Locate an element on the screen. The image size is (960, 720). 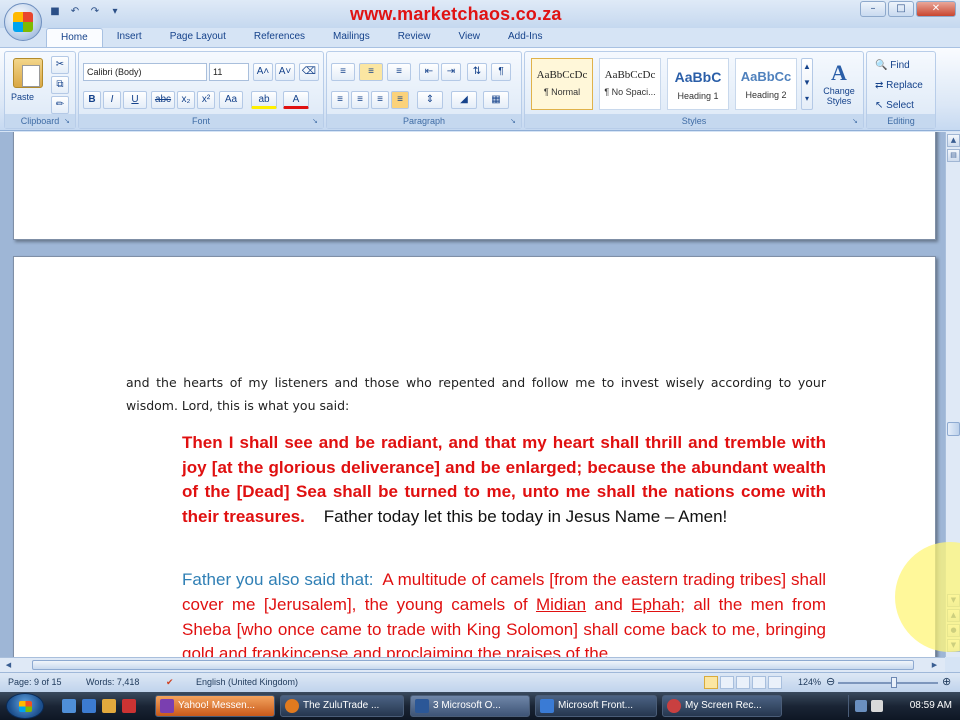
superscript-icon: x² is located at coordinates (206, 100).